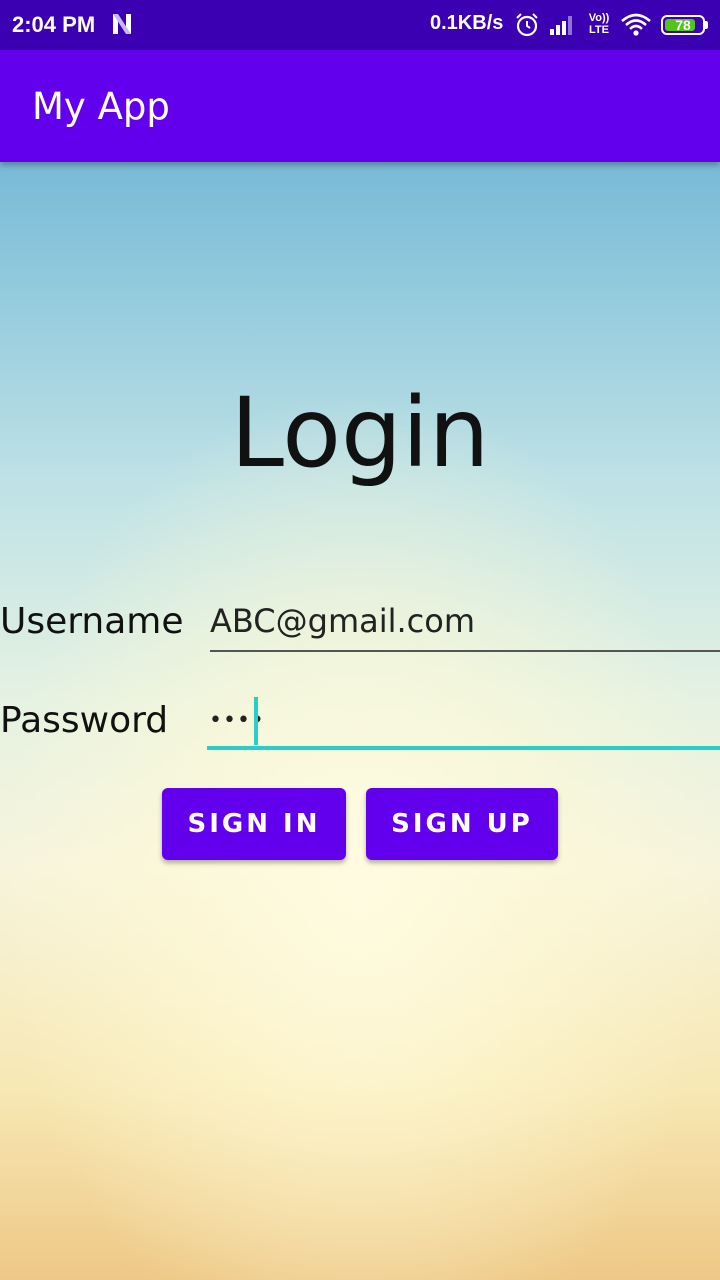 This screenshot has width=720, height=1280. I want to click on password-input, so click(463, 720).